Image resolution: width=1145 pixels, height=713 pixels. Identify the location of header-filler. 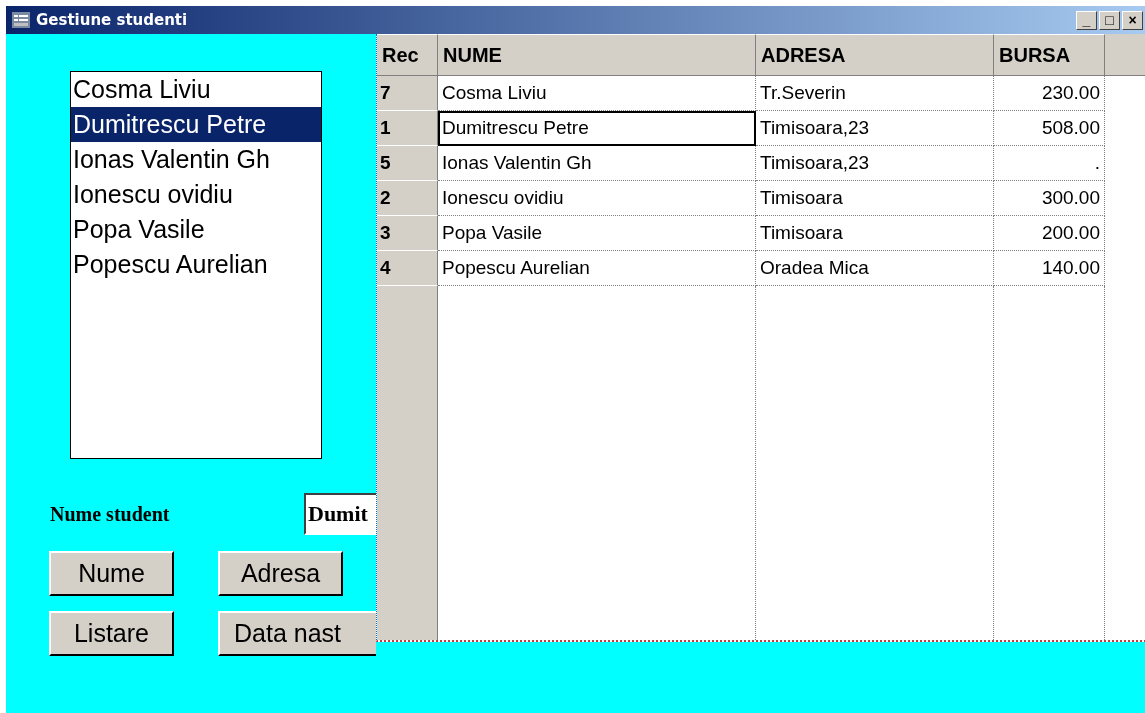
(1125, 55).